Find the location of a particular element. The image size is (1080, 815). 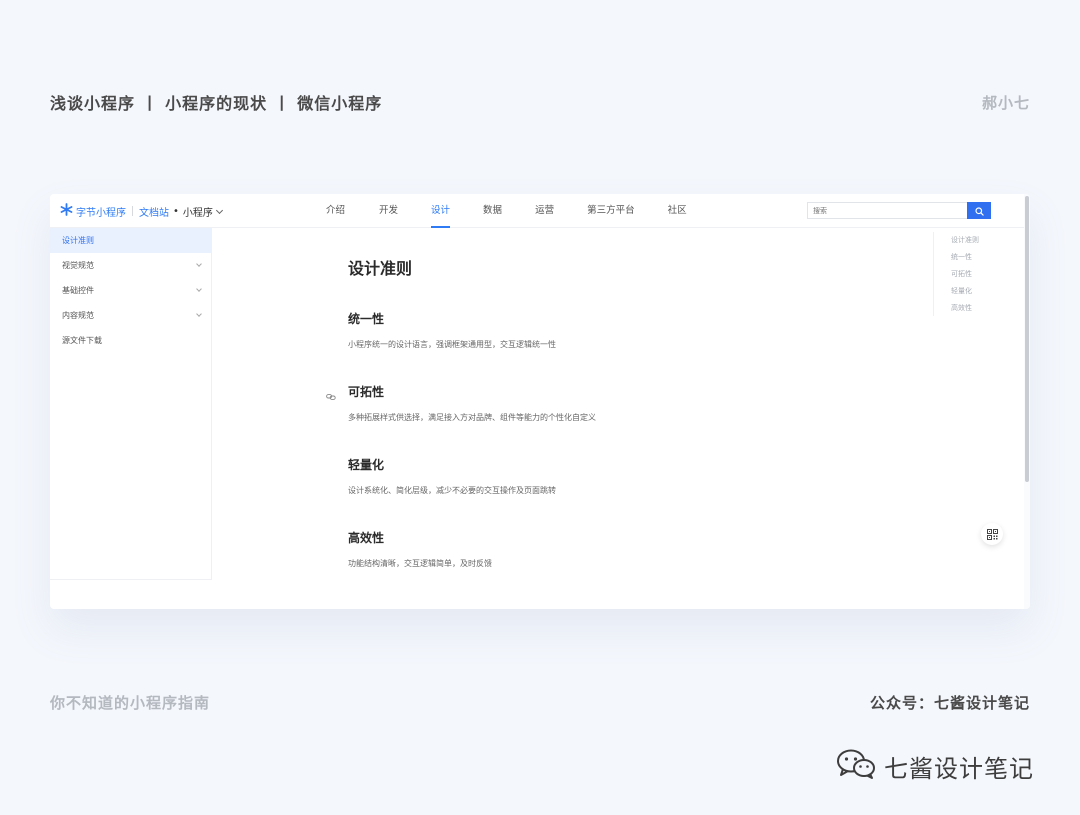

qr-code-icon is located at coordinates (992, 534).